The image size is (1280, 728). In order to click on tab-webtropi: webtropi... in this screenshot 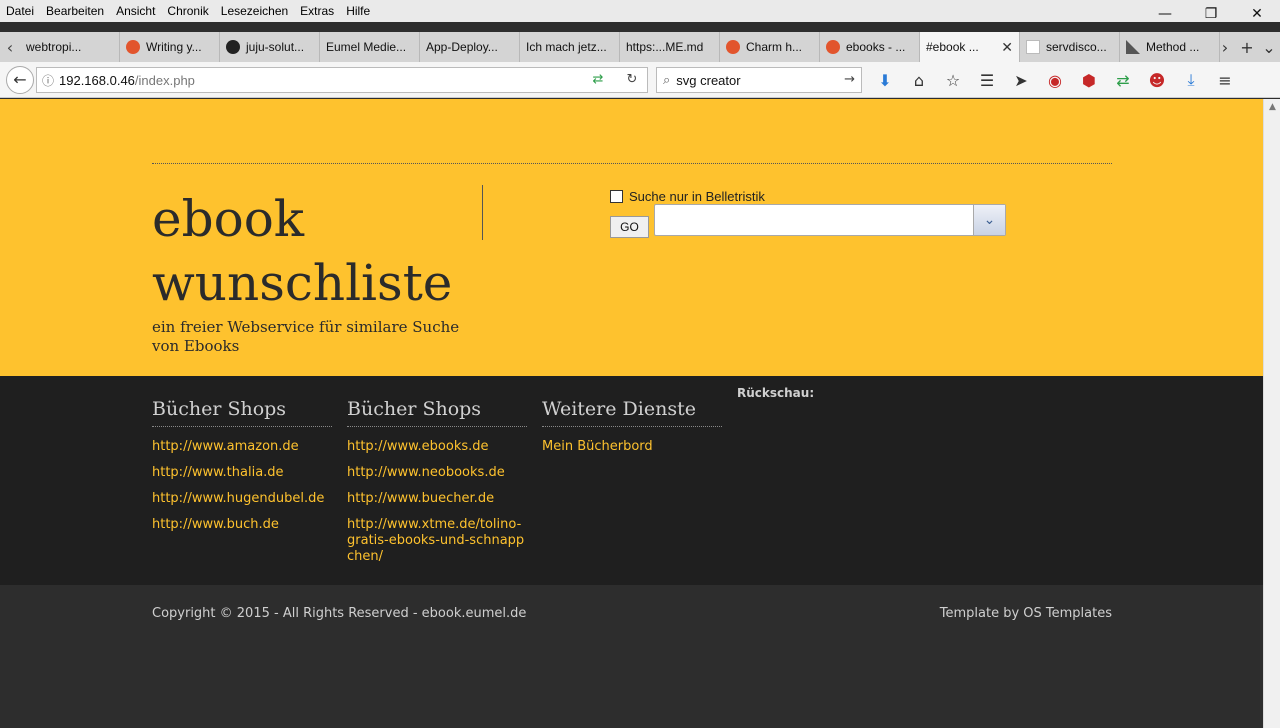, I will do `click(70, 47)`.